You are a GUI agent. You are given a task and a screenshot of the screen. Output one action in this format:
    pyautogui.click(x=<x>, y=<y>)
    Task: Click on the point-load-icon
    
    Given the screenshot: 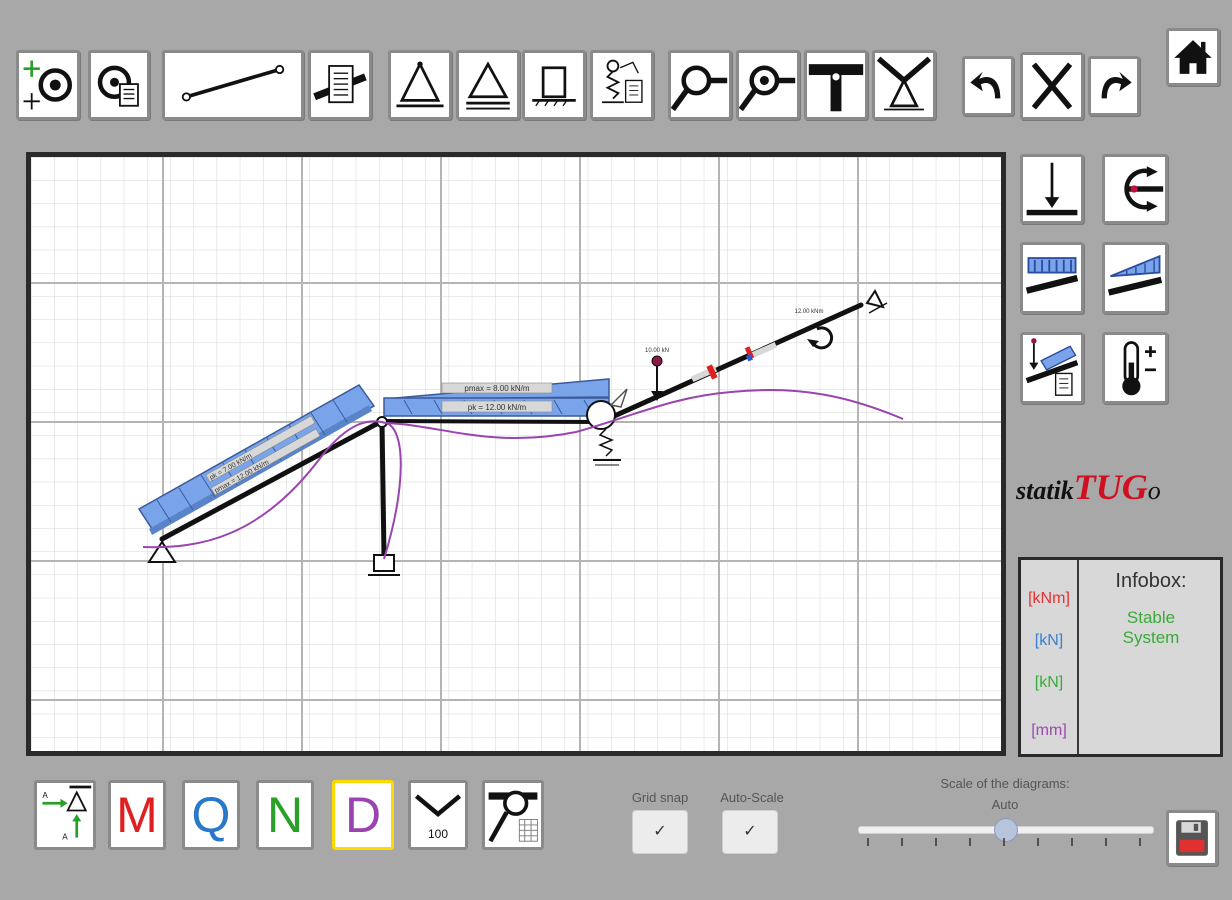 What is the action you would take?
    pyautogui.click(x=1052, y=189)
    